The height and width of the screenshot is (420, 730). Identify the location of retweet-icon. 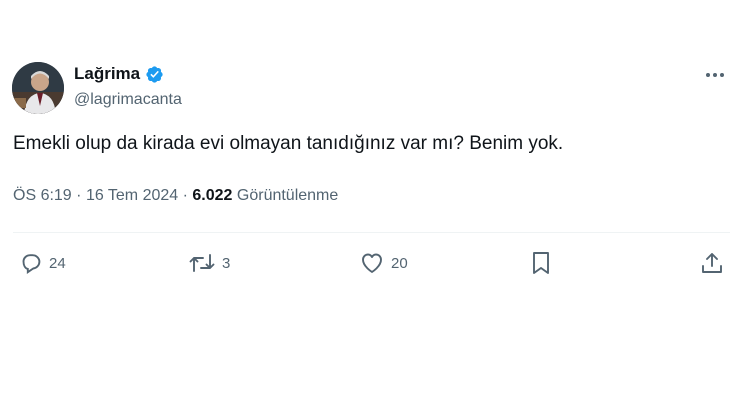
(202, 263).